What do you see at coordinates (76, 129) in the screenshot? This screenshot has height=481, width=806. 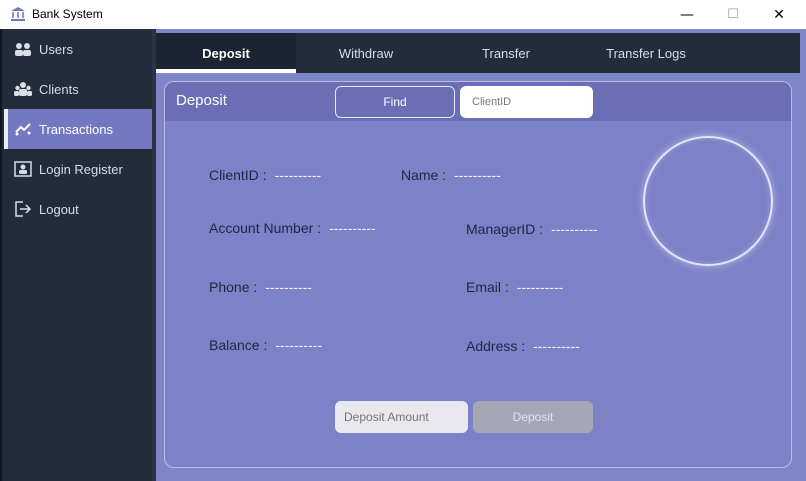 I see `sidebar-item-label: Transactions` at bounding box center [76, 129].